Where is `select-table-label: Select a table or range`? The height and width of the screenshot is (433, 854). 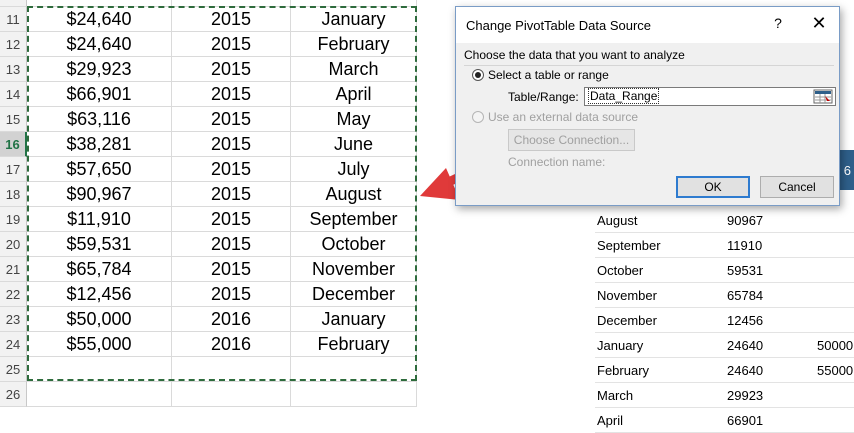 select-table-label: Select a table or range is located at coordinates (548, 75).